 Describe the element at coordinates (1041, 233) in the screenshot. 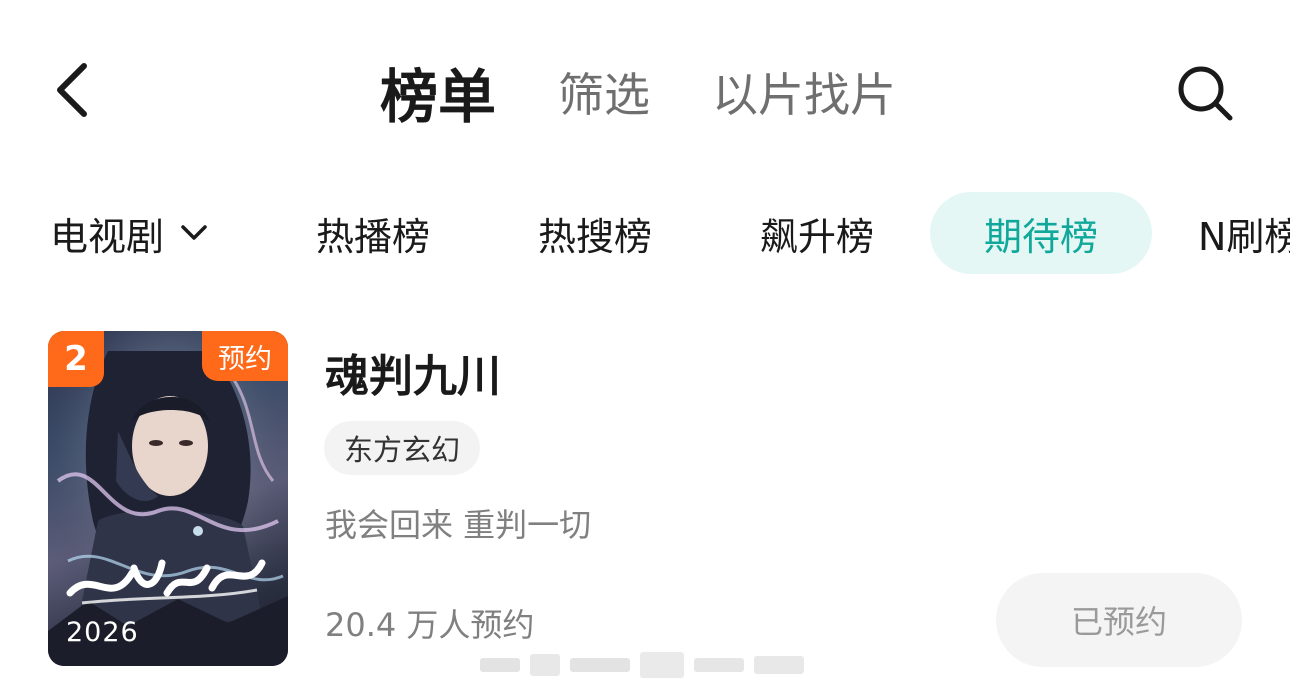

I see `tab-anticipated: 期待榜` at that location.